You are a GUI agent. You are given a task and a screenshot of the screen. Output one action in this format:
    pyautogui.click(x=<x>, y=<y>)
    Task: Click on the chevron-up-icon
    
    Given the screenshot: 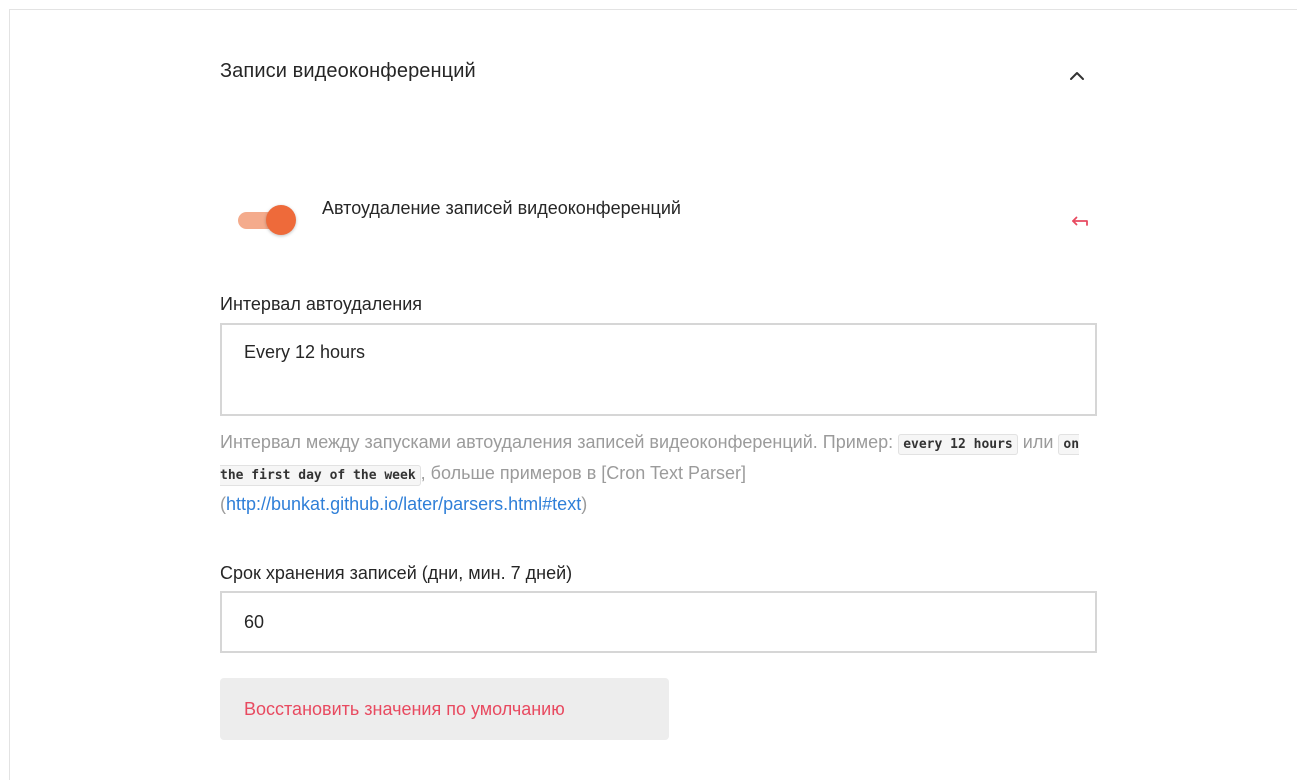 What is the action you would take?
    pyautogui.click(x=1077, y=76)
    